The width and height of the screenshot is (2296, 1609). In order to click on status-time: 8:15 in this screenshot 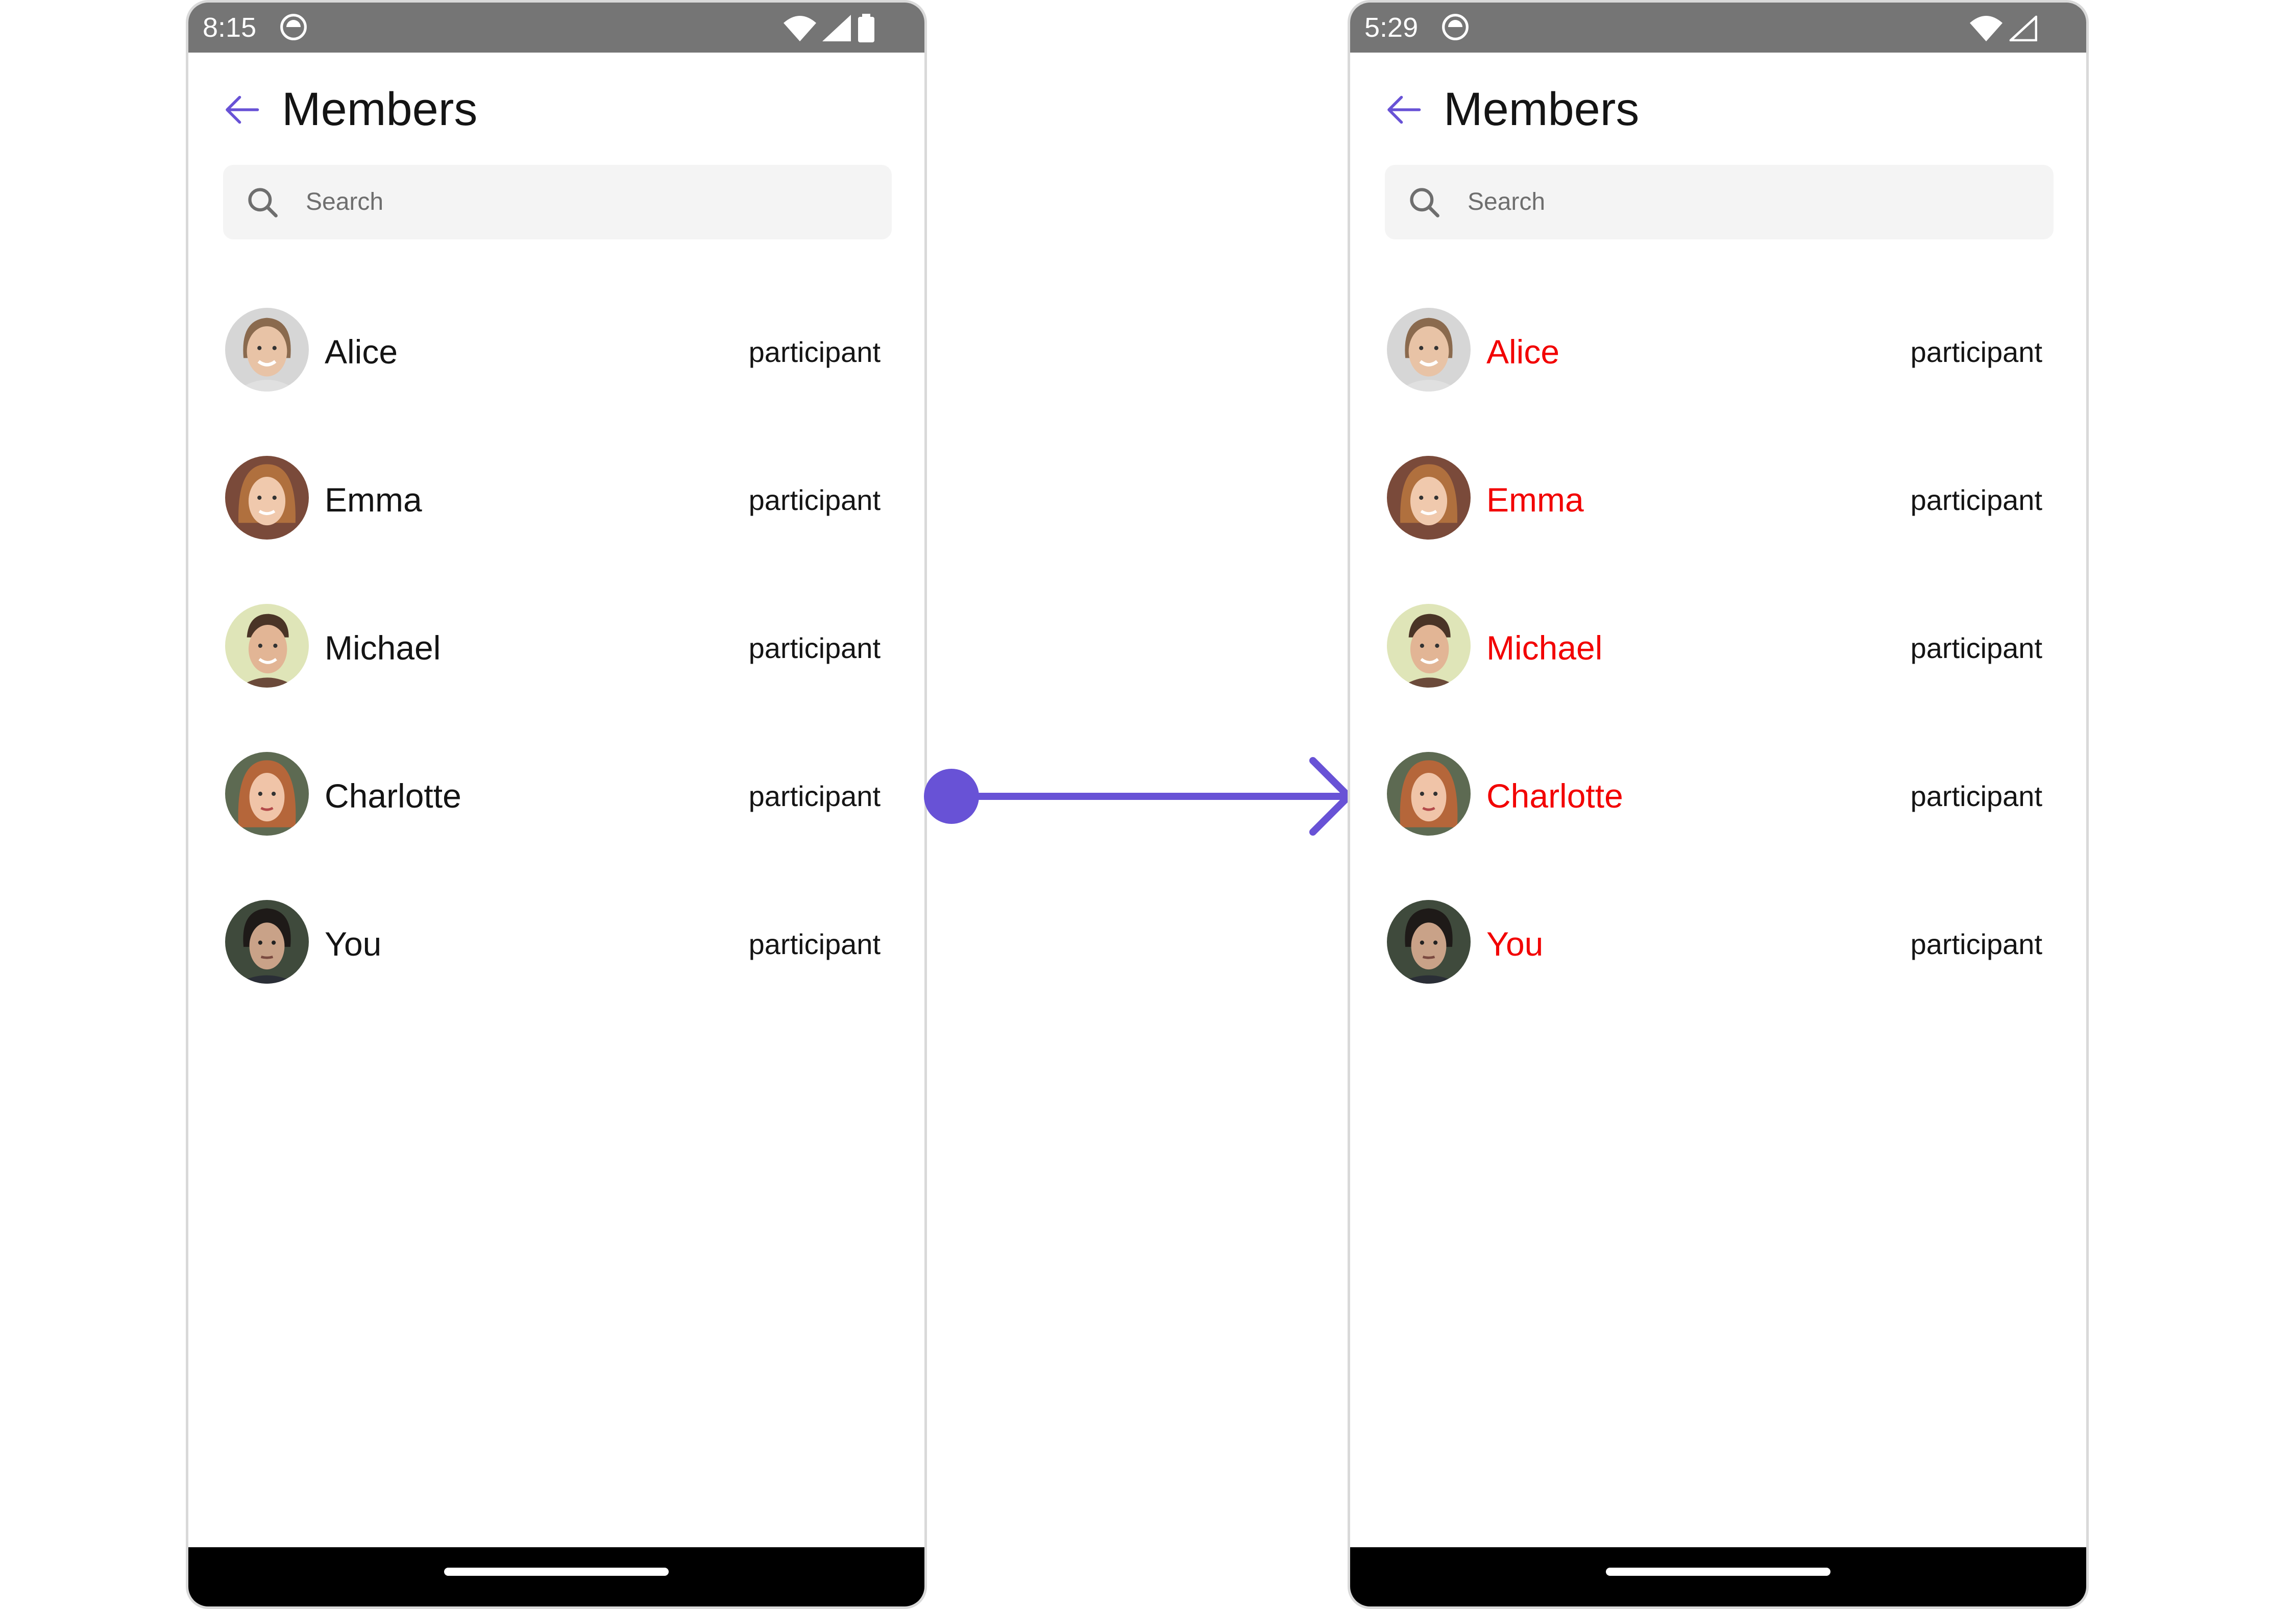, I will do `click(230, 27)`.